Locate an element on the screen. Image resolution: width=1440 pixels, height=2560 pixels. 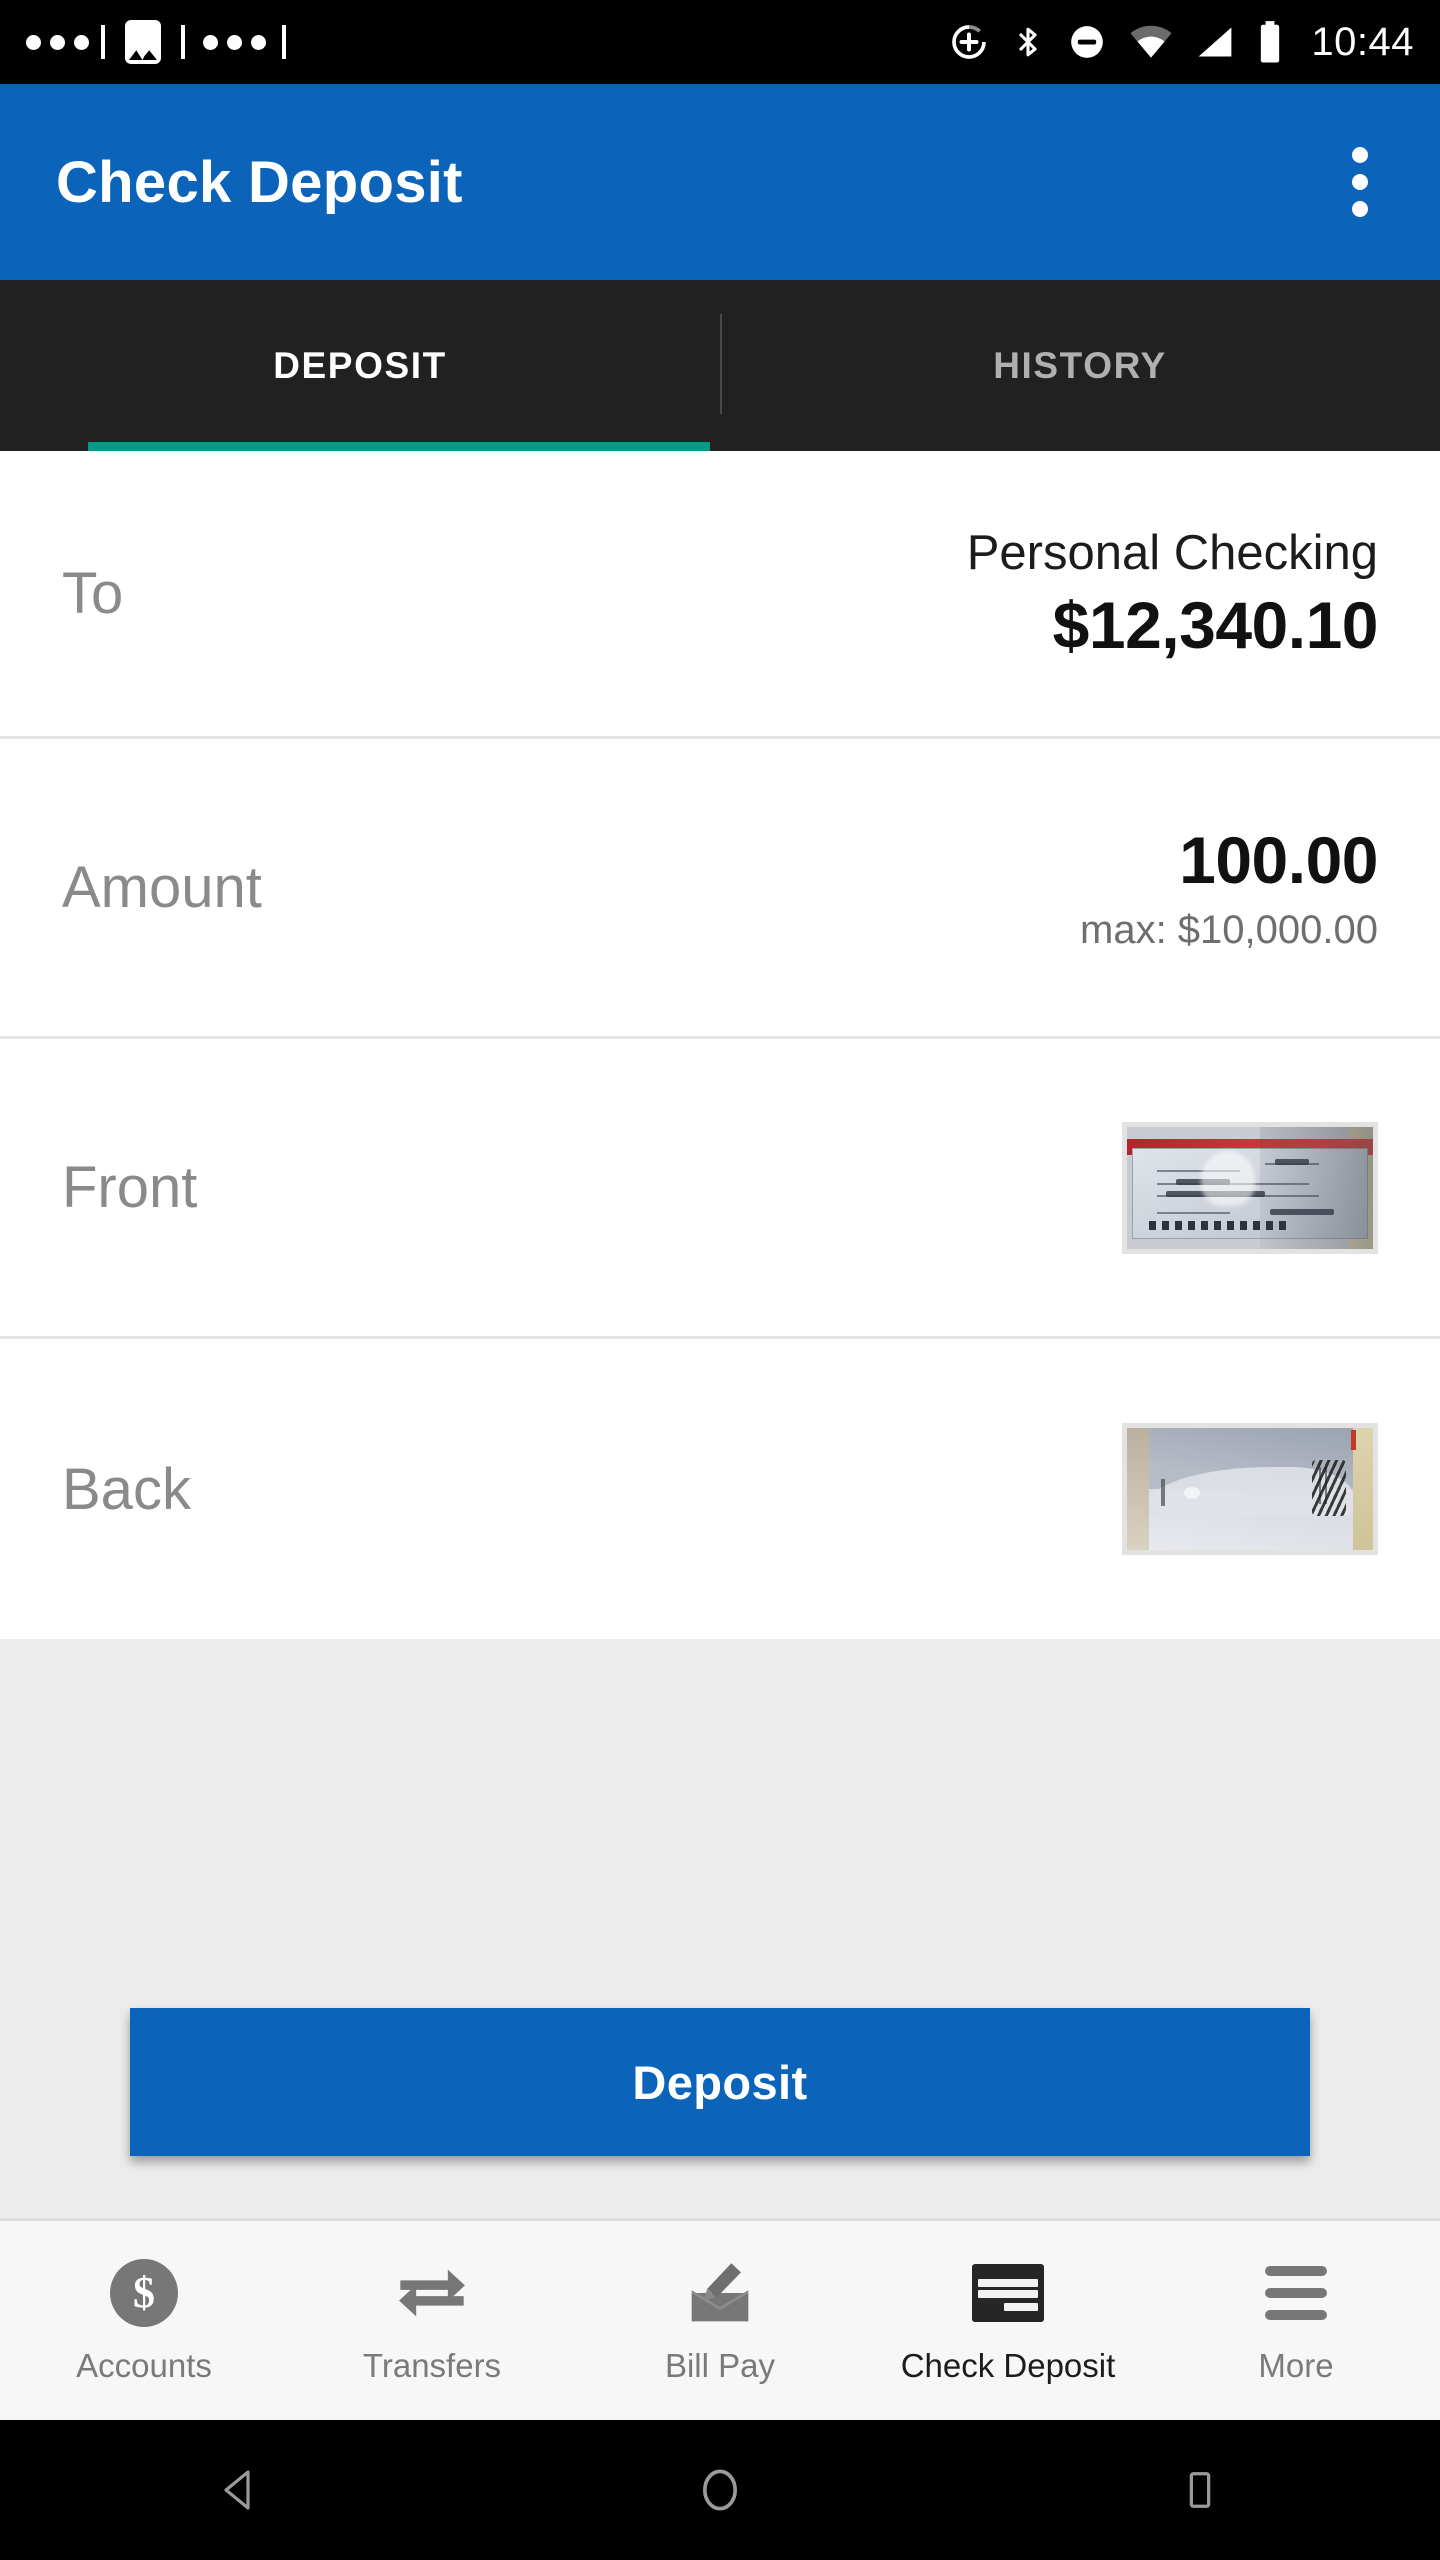
tab-history: HISTORY is located at coordinates (1080, 365).